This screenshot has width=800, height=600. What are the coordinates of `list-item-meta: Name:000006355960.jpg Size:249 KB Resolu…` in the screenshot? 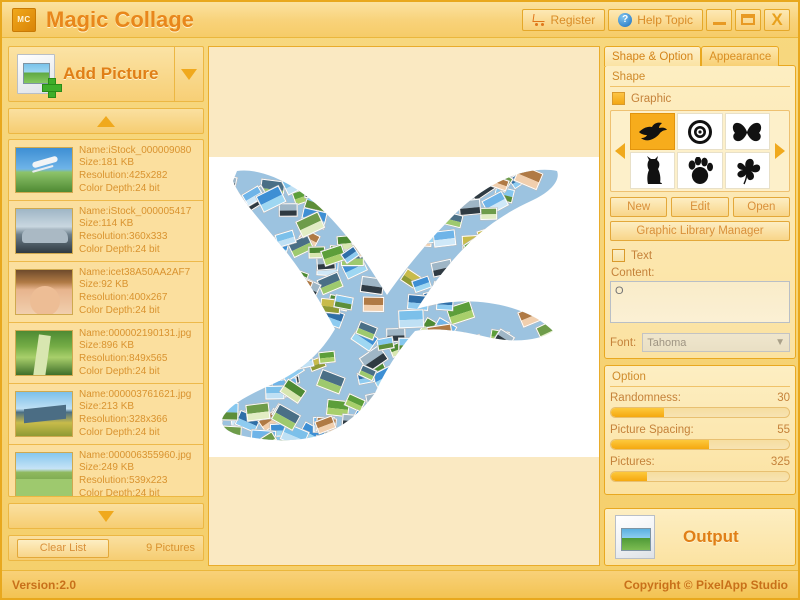 It's located at (135, 472).